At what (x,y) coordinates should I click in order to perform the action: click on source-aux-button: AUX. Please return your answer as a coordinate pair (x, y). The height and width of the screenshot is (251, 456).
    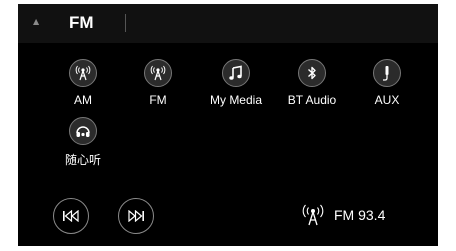
    Looking at the image, I should click on (387, 83).